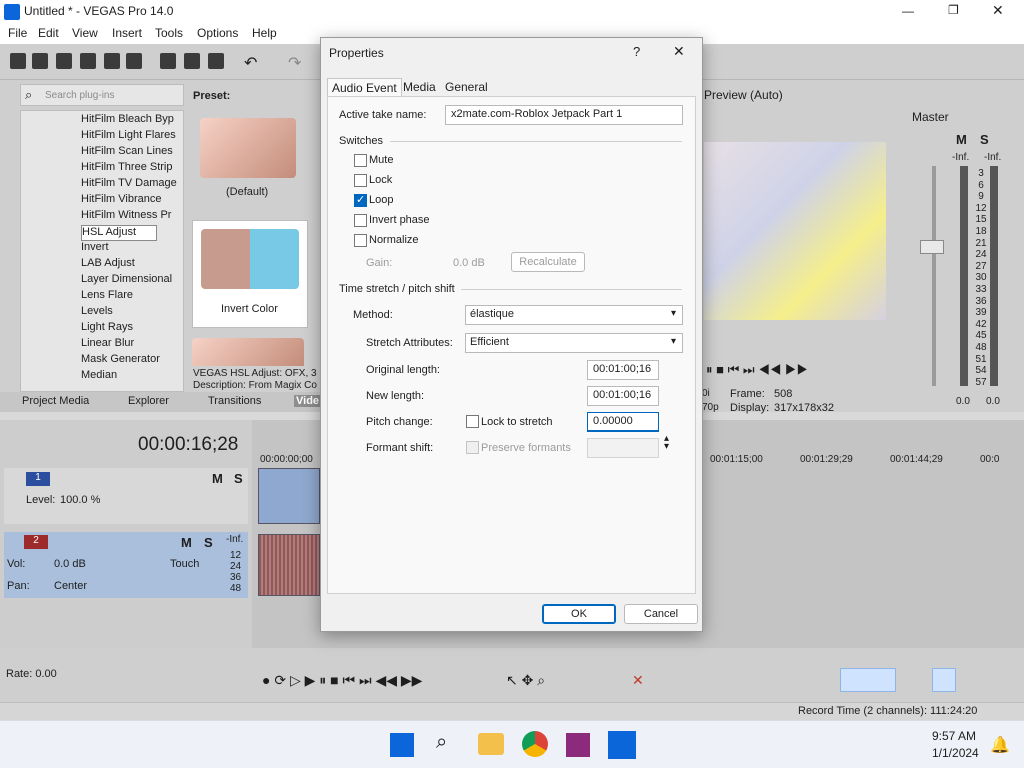 This screenshot has width=1024, height=768. Describe the element at coordinates (79, 95) in the screenshot. I see `search-input: Search plug-ins` at that location.